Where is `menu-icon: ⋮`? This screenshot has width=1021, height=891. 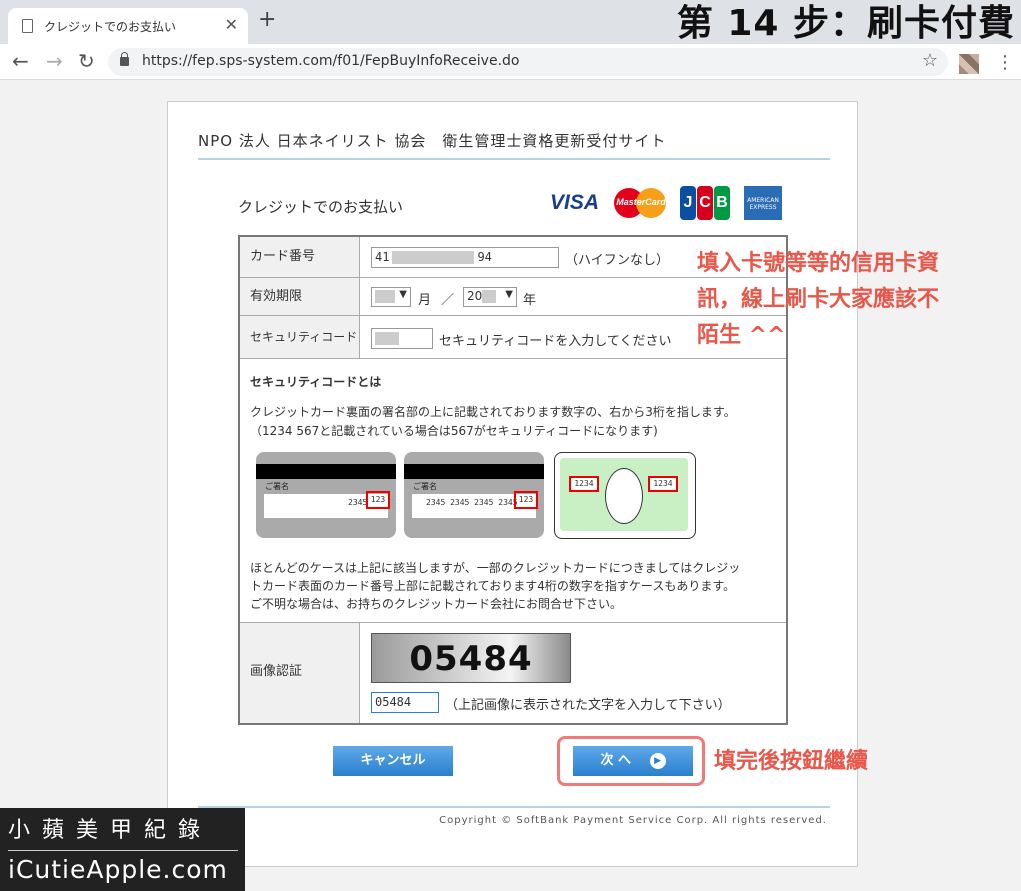 menu-icon: ⋮ is located at coordinates (1005, 62).